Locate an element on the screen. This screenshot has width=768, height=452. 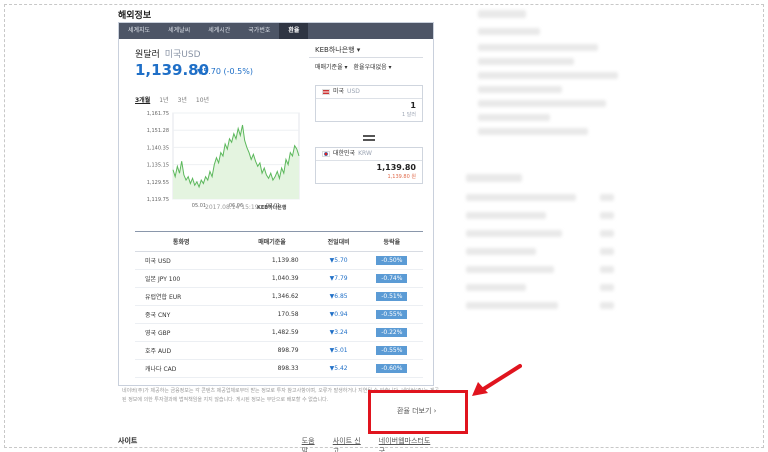
change-rate-badge: -0.55% is located at coordinates (392, 314).